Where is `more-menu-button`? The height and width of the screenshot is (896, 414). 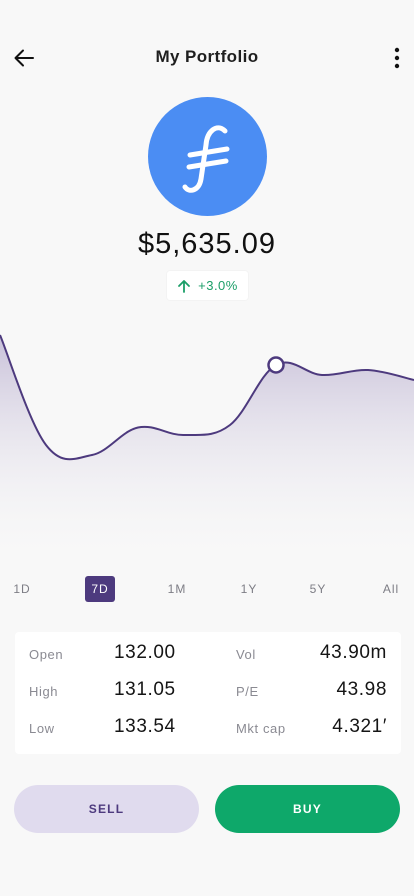
more-menu-button is located at coordinates (397, 58).